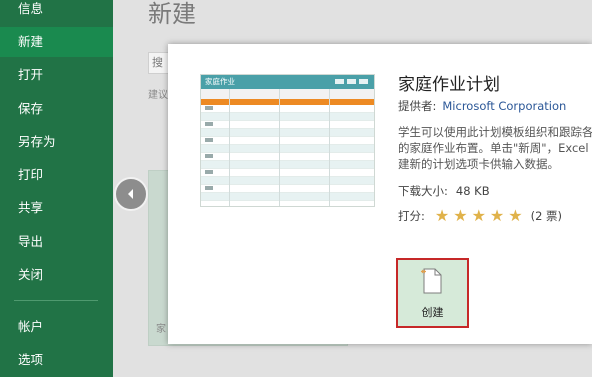  I want to click on rating-stars: ★ ★ ★ ★ ★, so click(479, 216).